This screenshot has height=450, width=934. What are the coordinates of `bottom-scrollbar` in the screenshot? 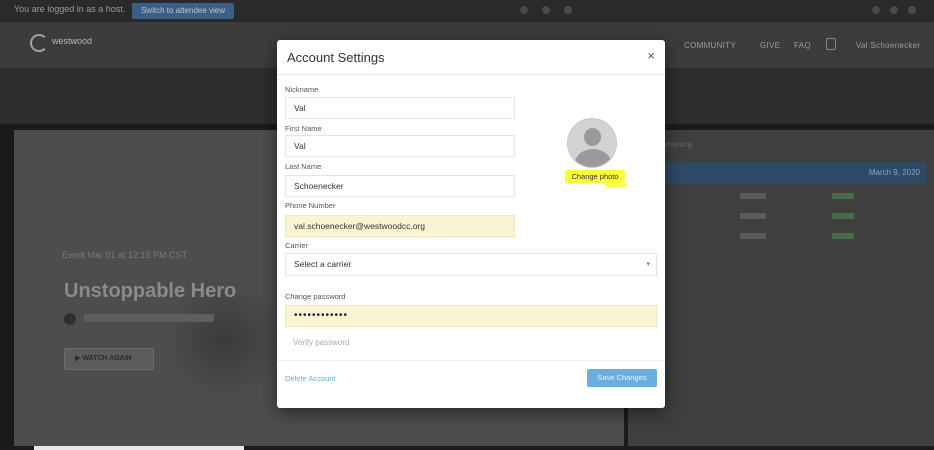 It's located at (139, 448).